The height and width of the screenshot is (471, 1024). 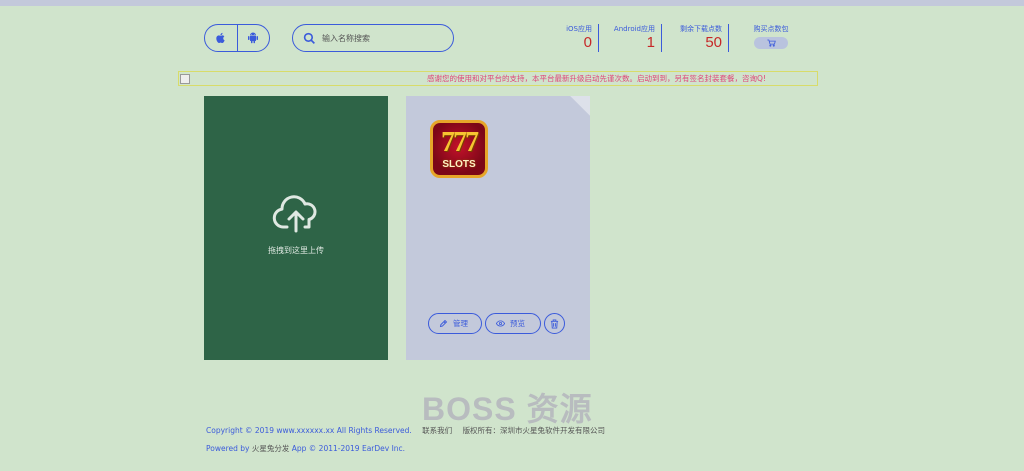 I want to click on app-icon: 777 SLOTS, so click(x=459, y=149).